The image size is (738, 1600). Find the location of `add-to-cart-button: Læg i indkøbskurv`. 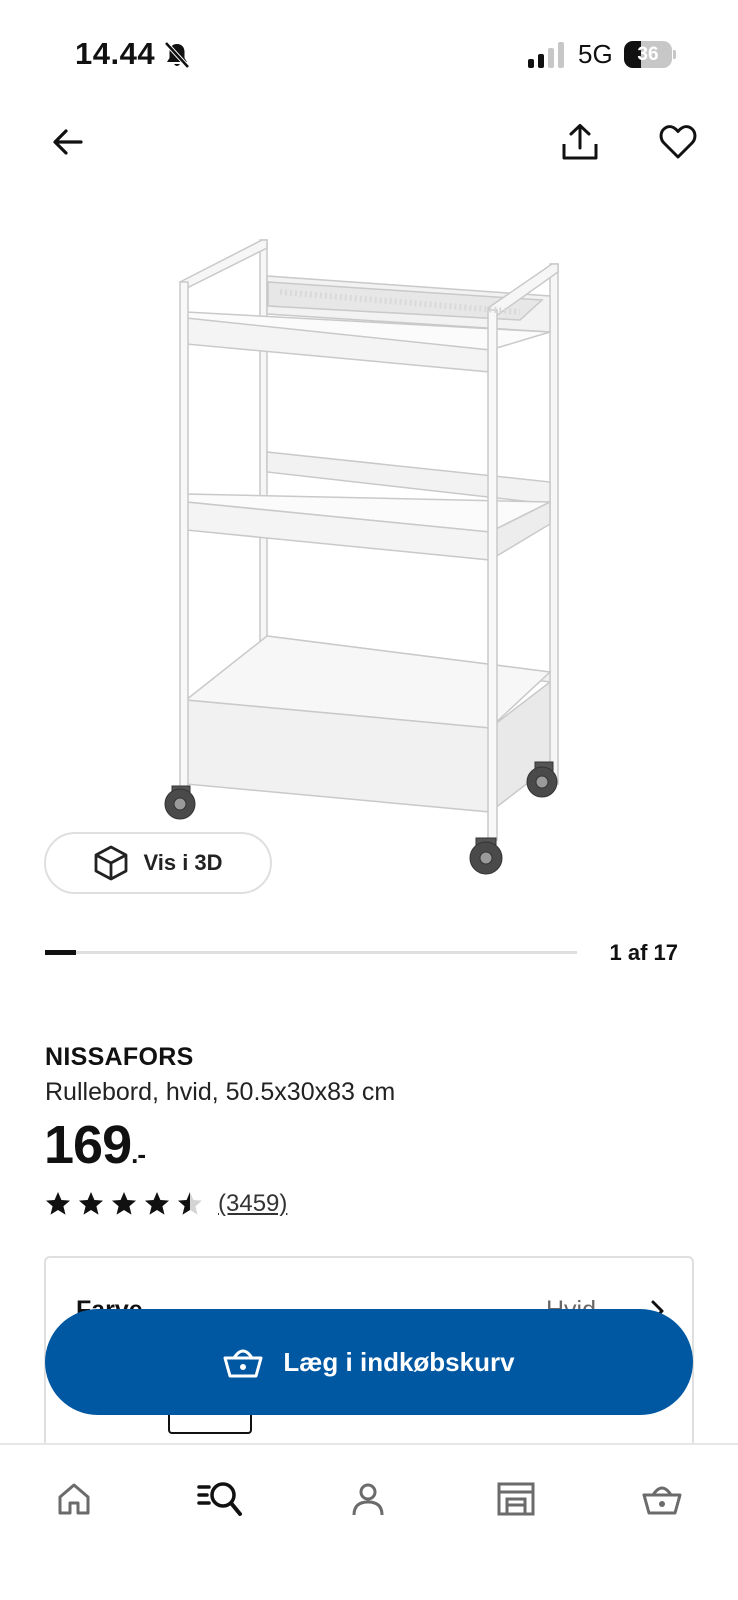

add-to-cart-button: Læg i indkøbskurv is located at coordinates (369, 1362).